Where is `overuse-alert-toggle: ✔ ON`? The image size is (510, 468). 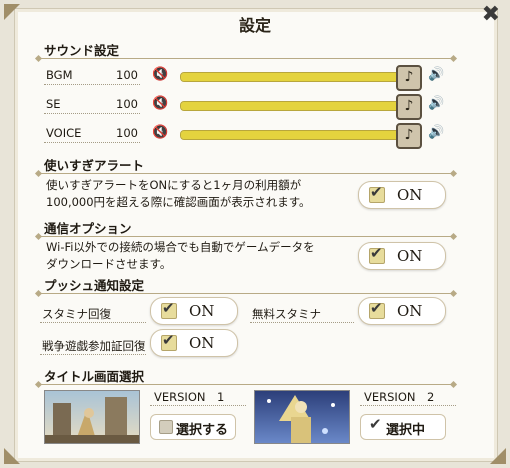
overuse-alert-toggle: ✔ ON is located at coordinates (402, 195).